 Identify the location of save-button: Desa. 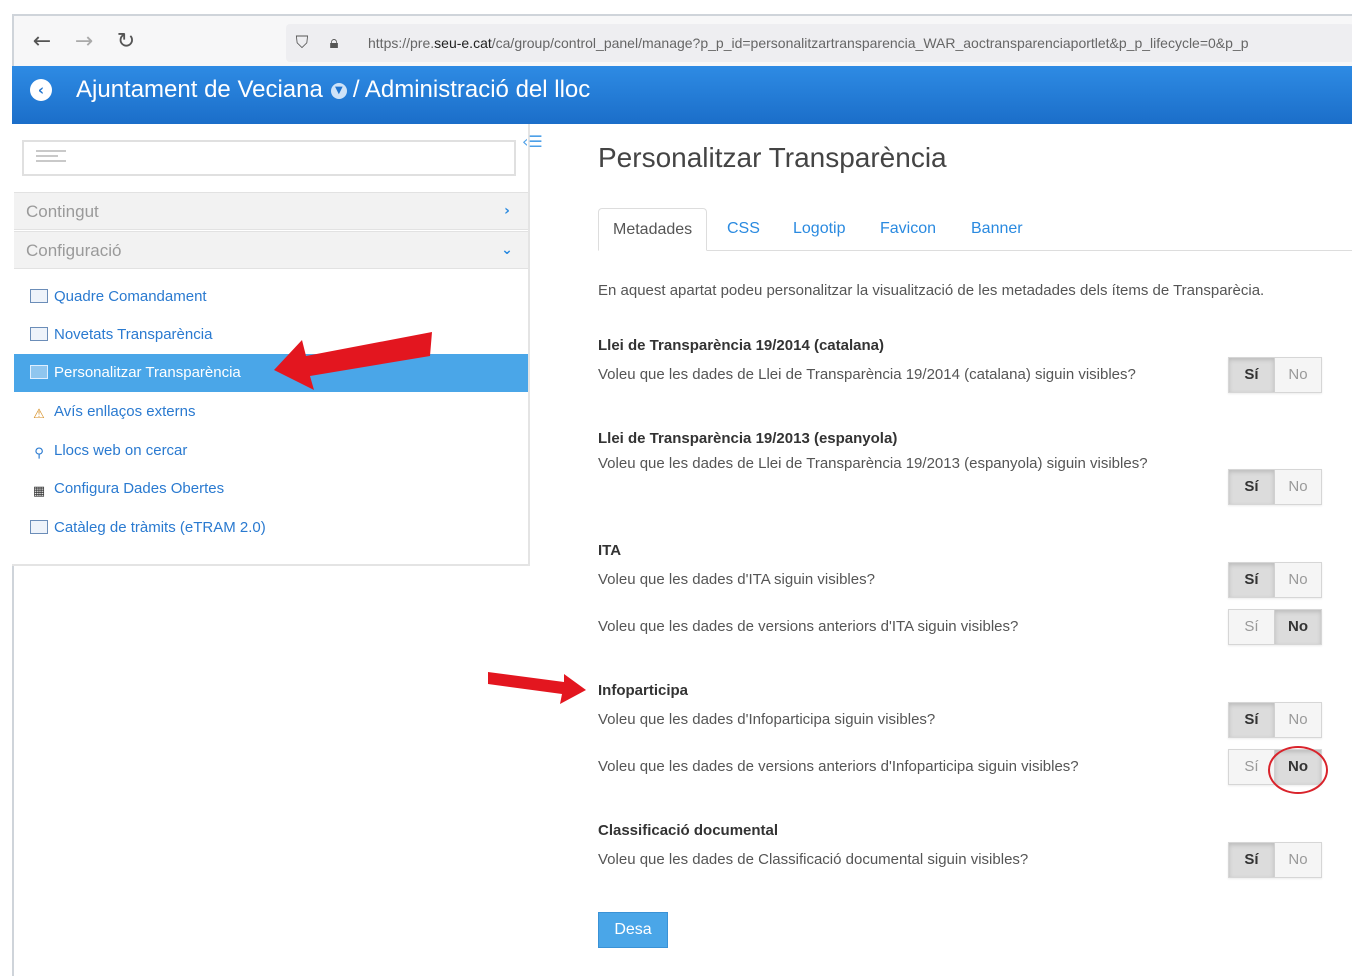
(633, 930).